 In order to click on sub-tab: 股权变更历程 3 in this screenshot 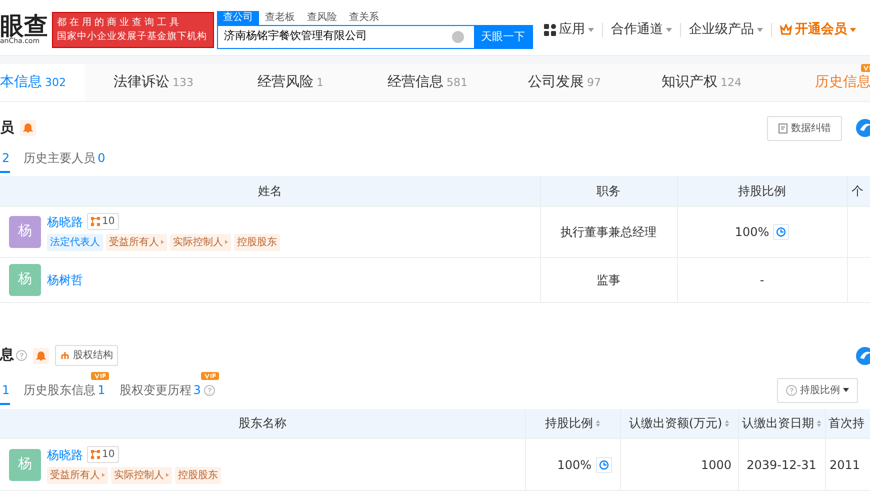, I will do `click(167, 392)`.